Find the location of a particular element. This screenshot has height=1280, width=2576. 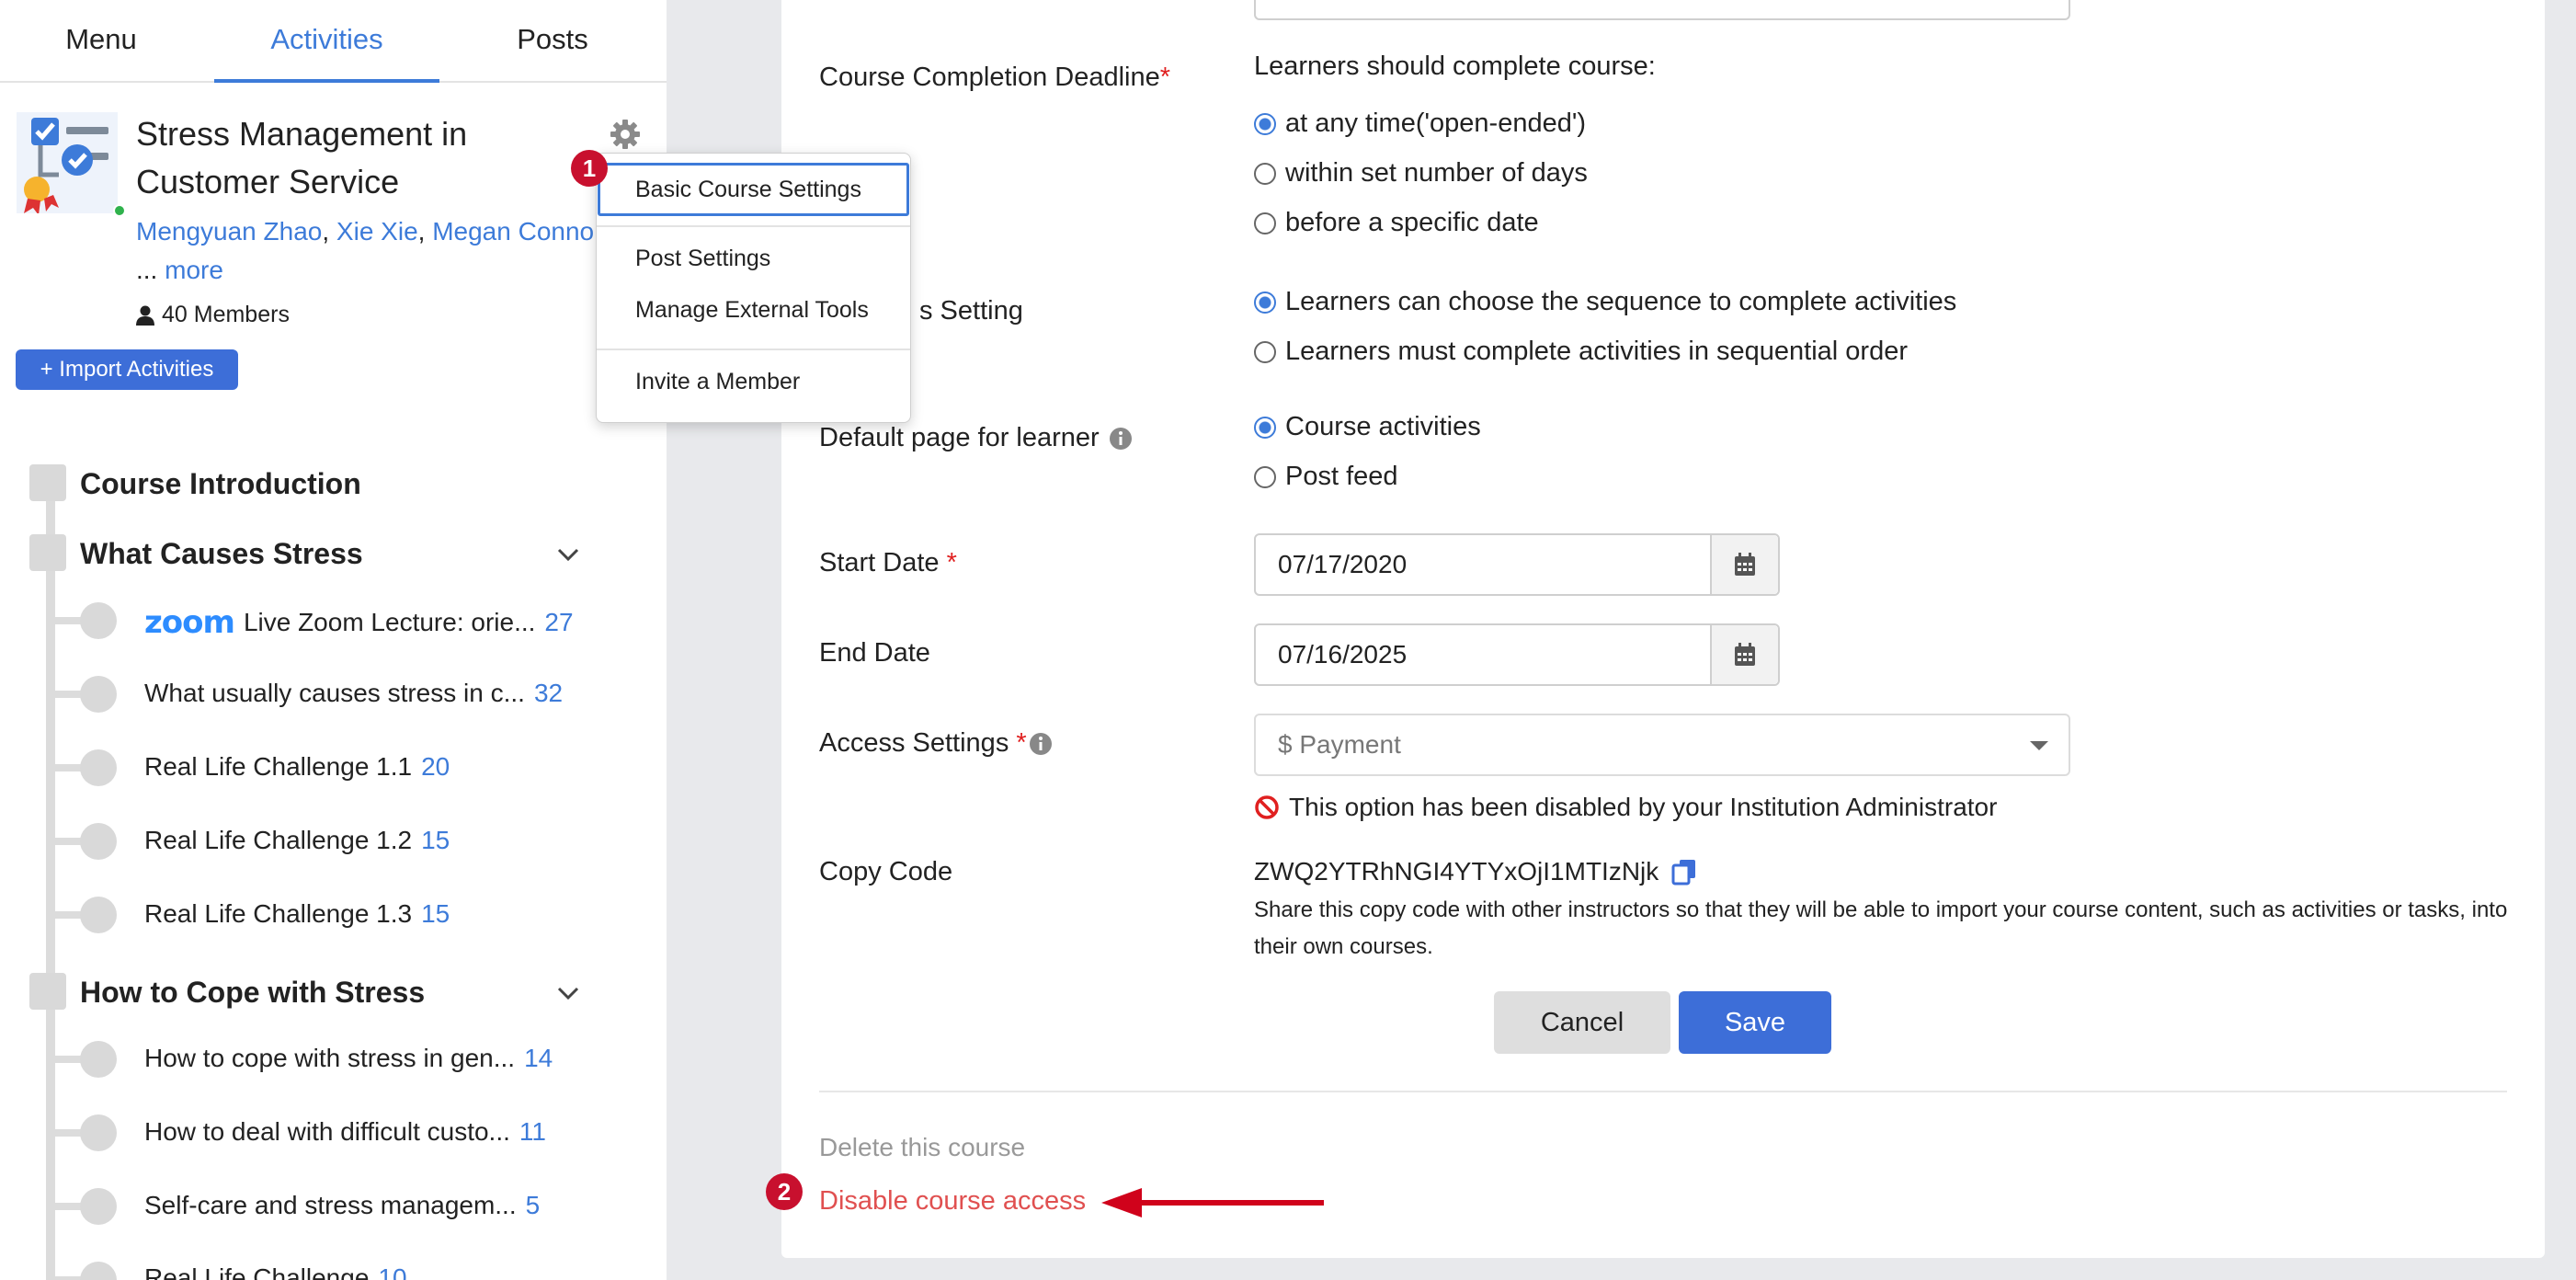

member-count: 40 Members is located at coordinates (213, 315).